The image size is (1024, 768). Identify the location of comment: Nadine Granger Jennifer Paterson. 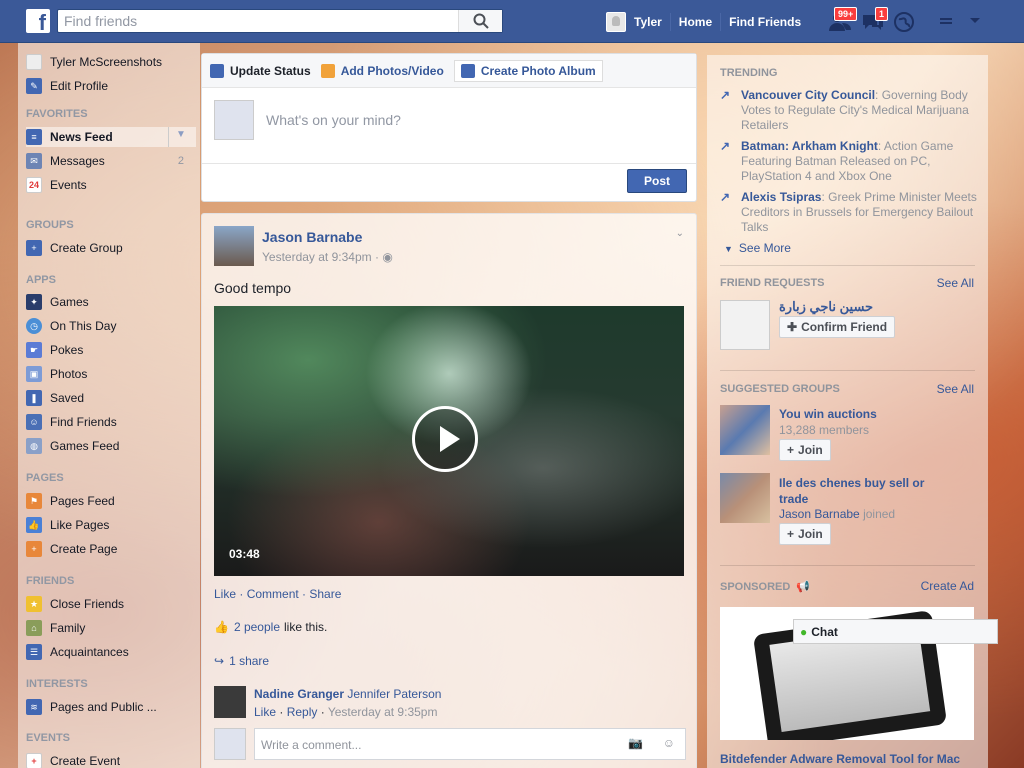
(347, 694).